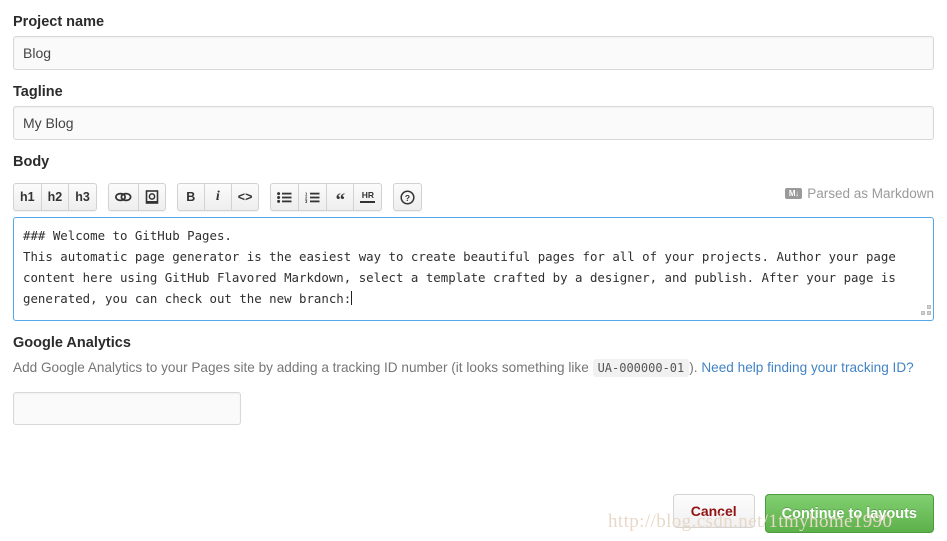 The height and width of the screenshot is (541, 947). Describe the element at coordinates (306, 201) in the screenshot. I see `svg-text: 3` at that location.